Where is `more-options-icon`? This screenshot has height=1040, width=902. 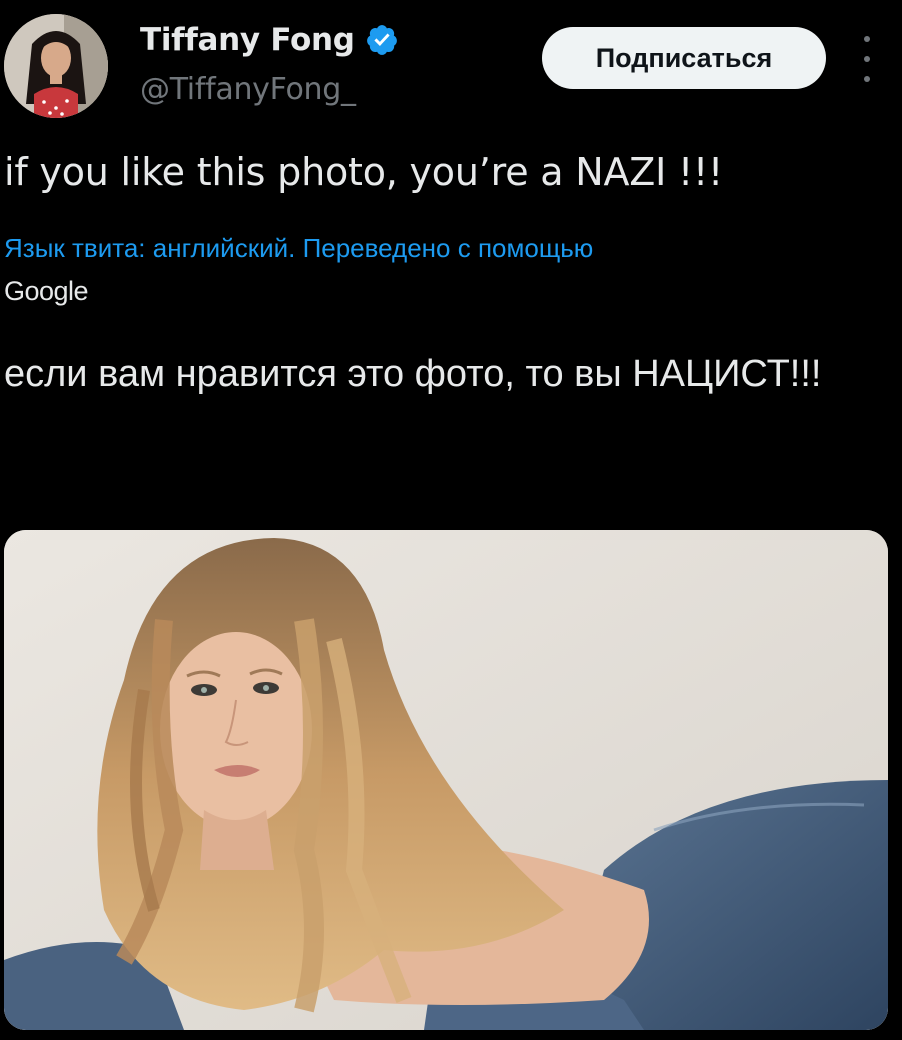 more-options-icon is located at coordinates (867, 59).